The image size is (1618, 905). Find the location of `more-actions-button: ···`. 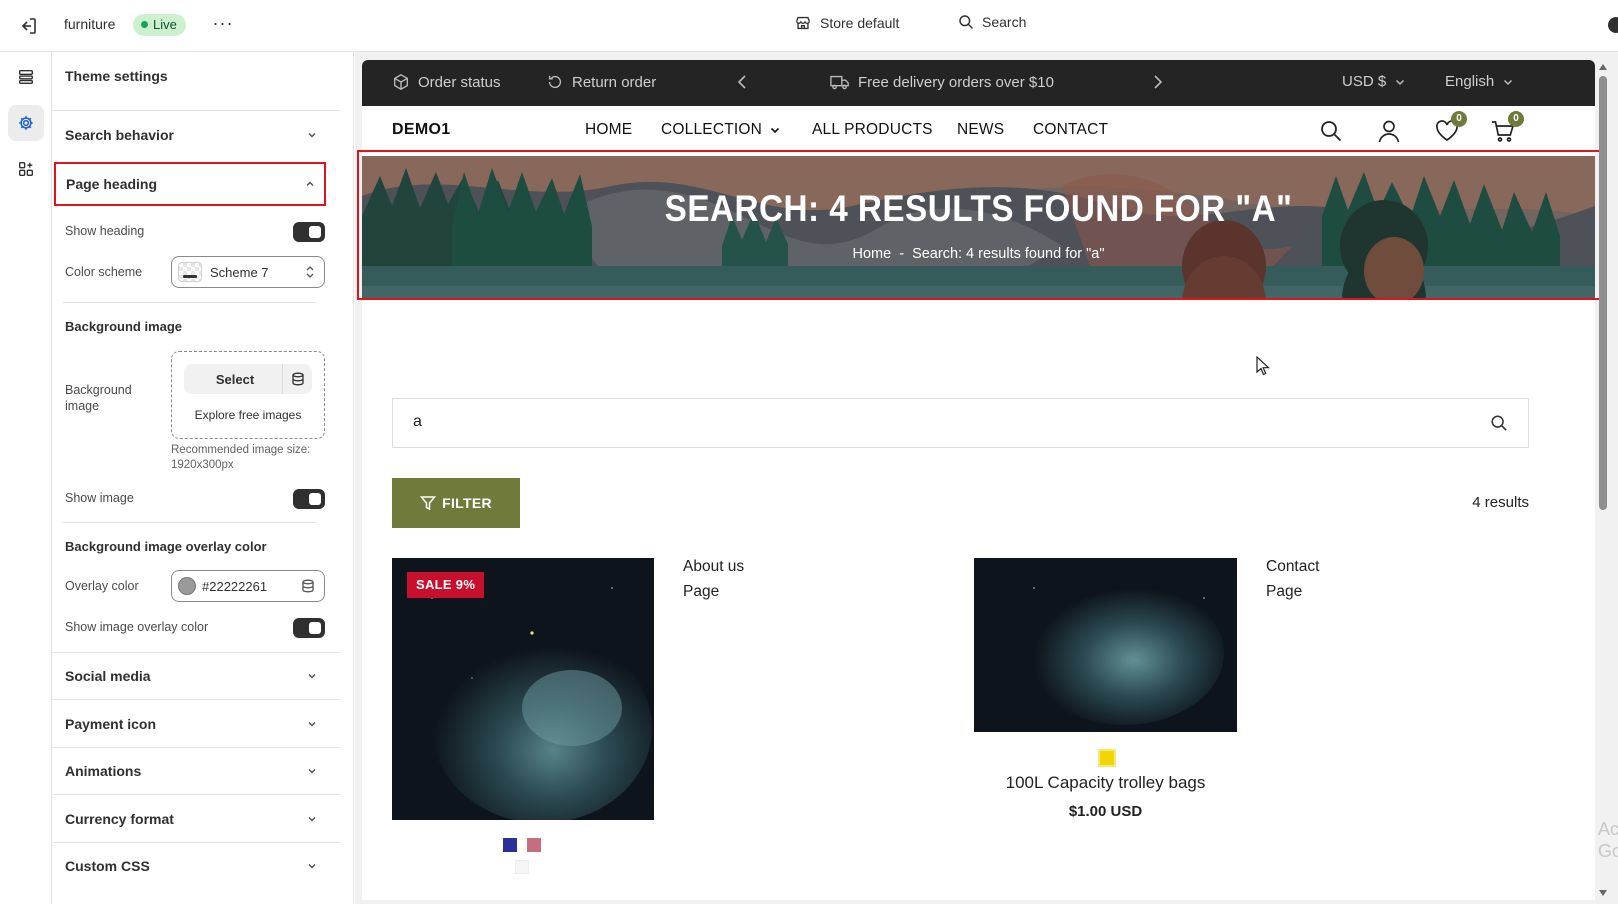

more-actions-button: ··· is located at coordinates (223, 25).